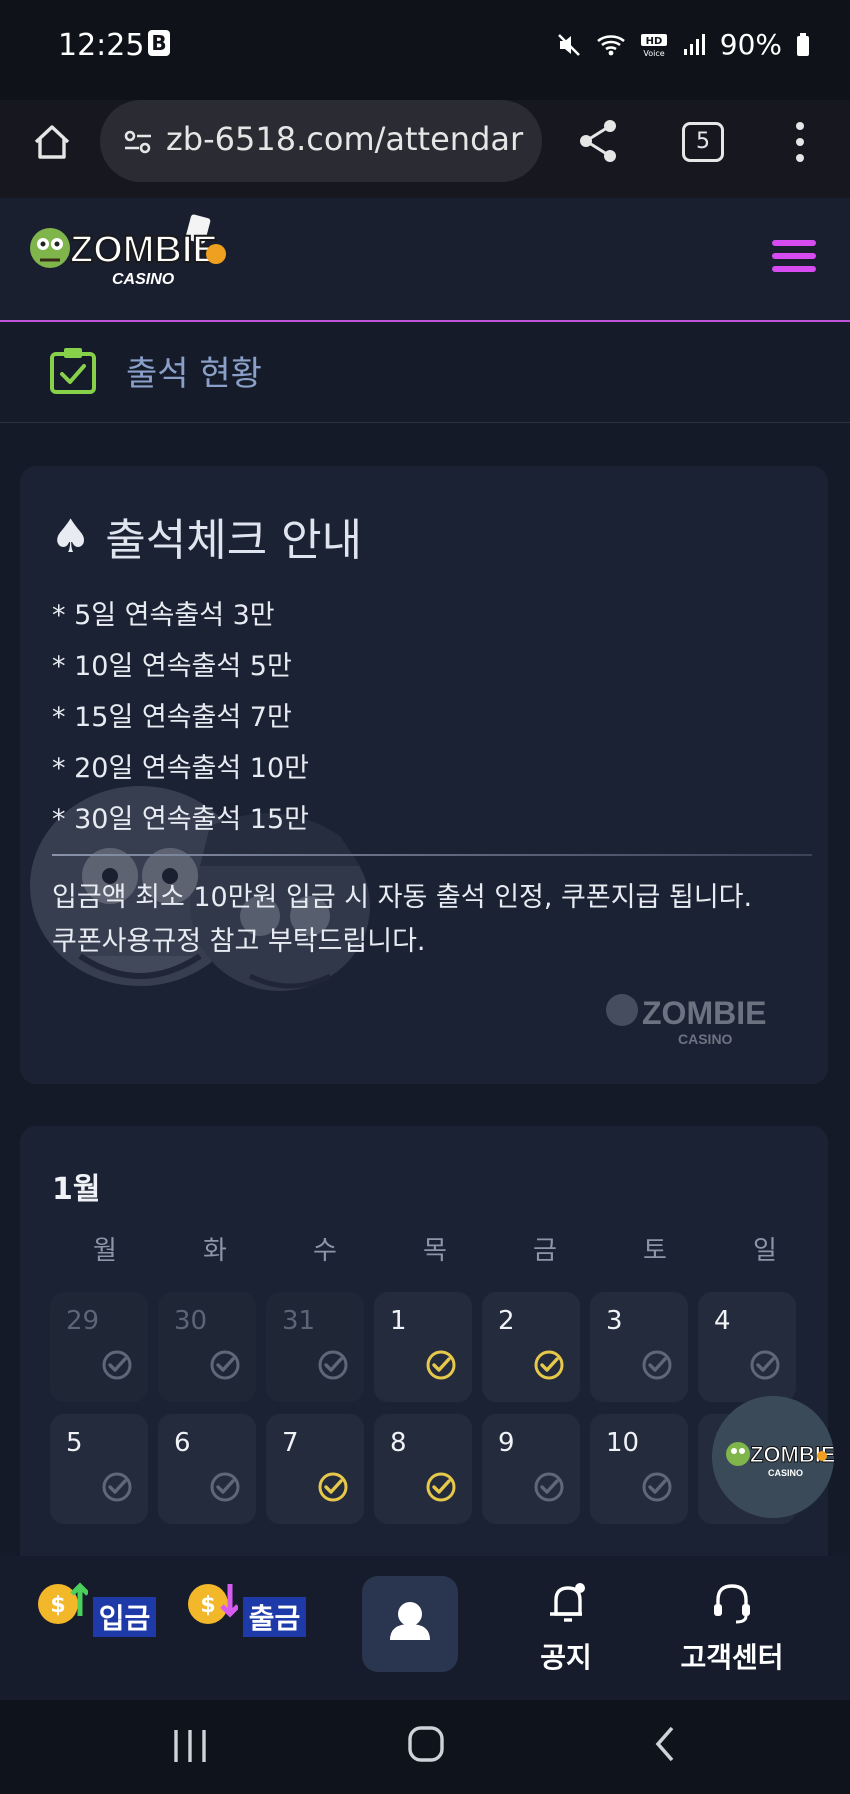 The width and height of the screenshot is (850, 1794). I want to click on calendar-day-number: 10, so click(623, 1443).